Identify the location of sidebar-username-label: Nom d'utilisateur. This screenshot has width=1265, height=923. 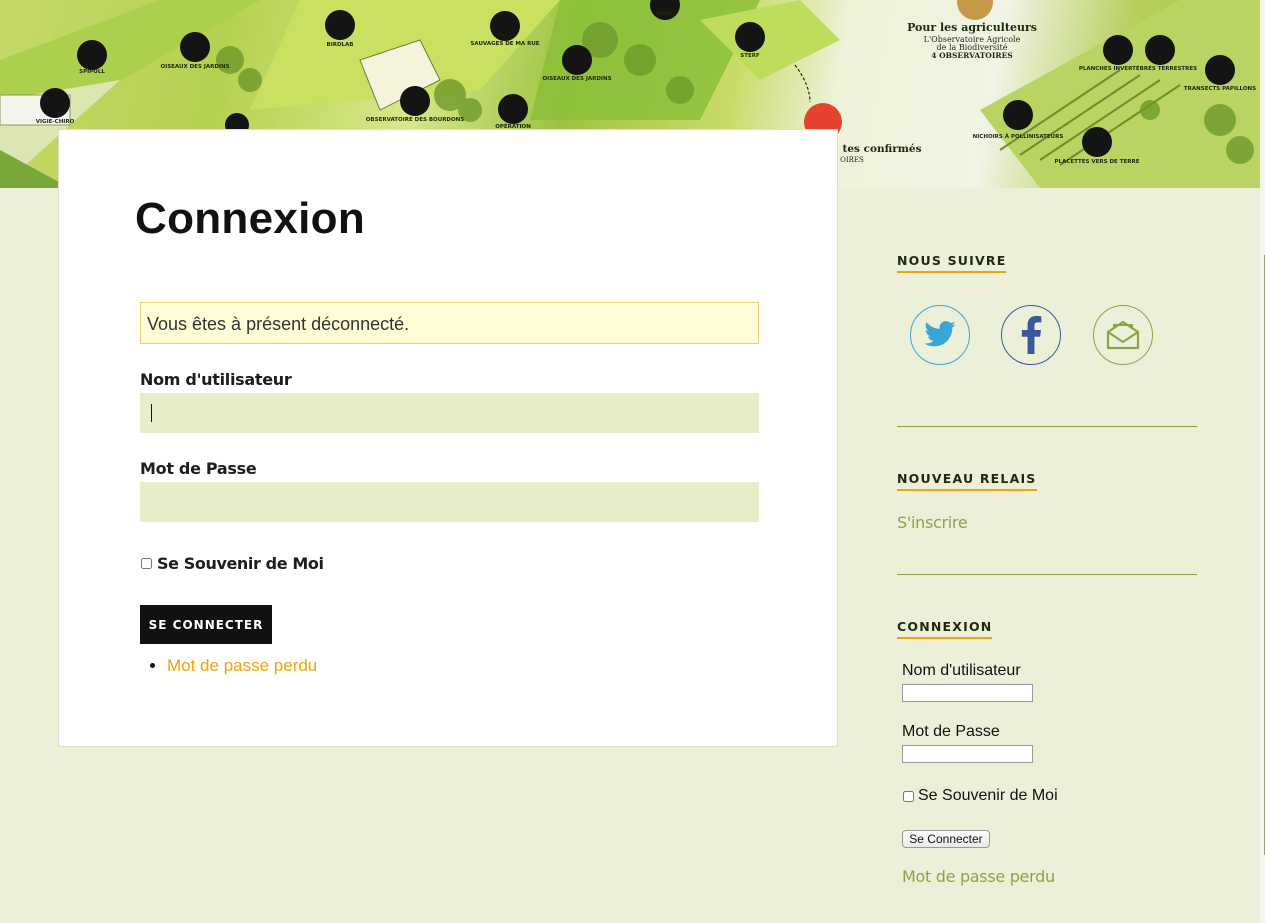
(961, 670).